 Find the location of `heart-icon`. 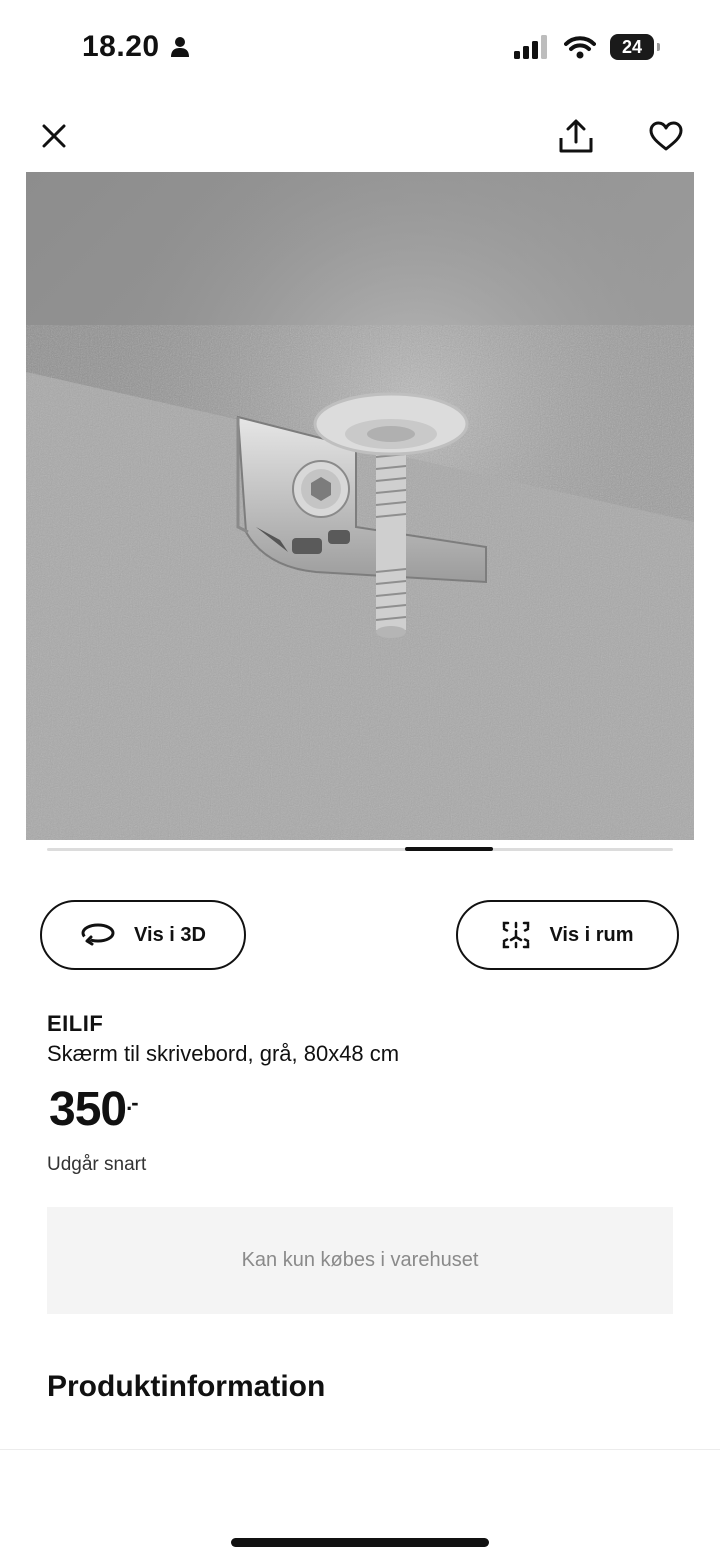

heart-icon is located at coordinates (666, 136).